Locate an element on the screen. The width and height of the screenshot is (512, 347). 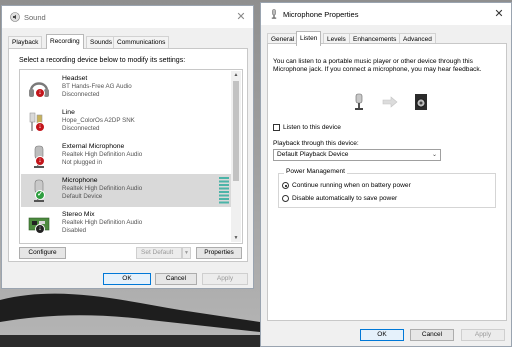
arrow-right-icon is located at coordinates (390, 102).